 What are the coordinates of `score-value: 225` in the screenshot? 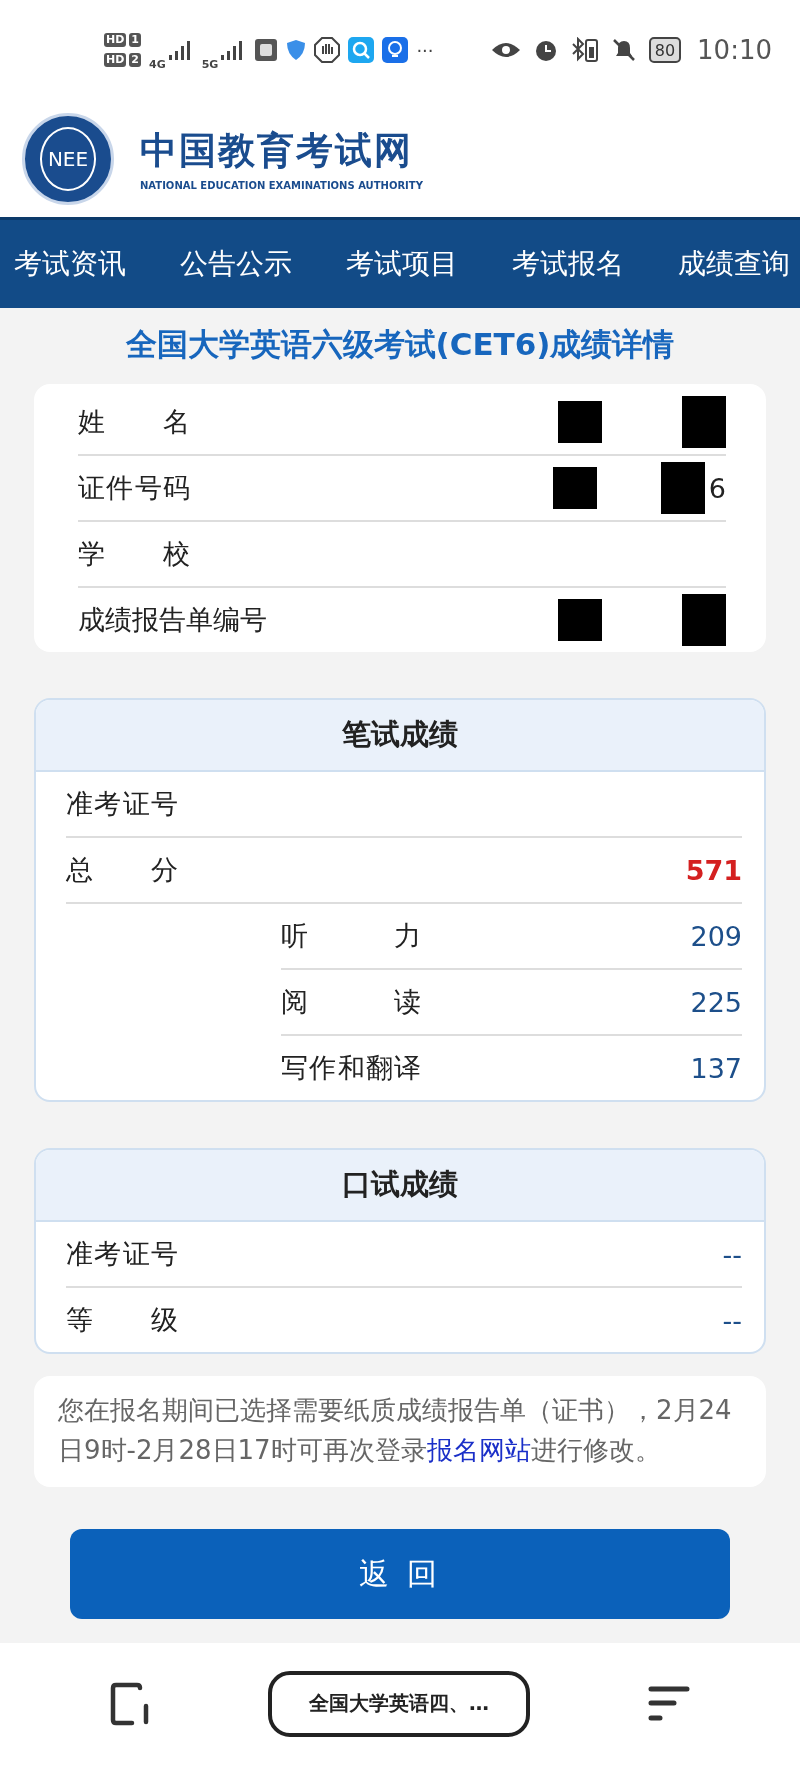 It's located at (716, 1002).